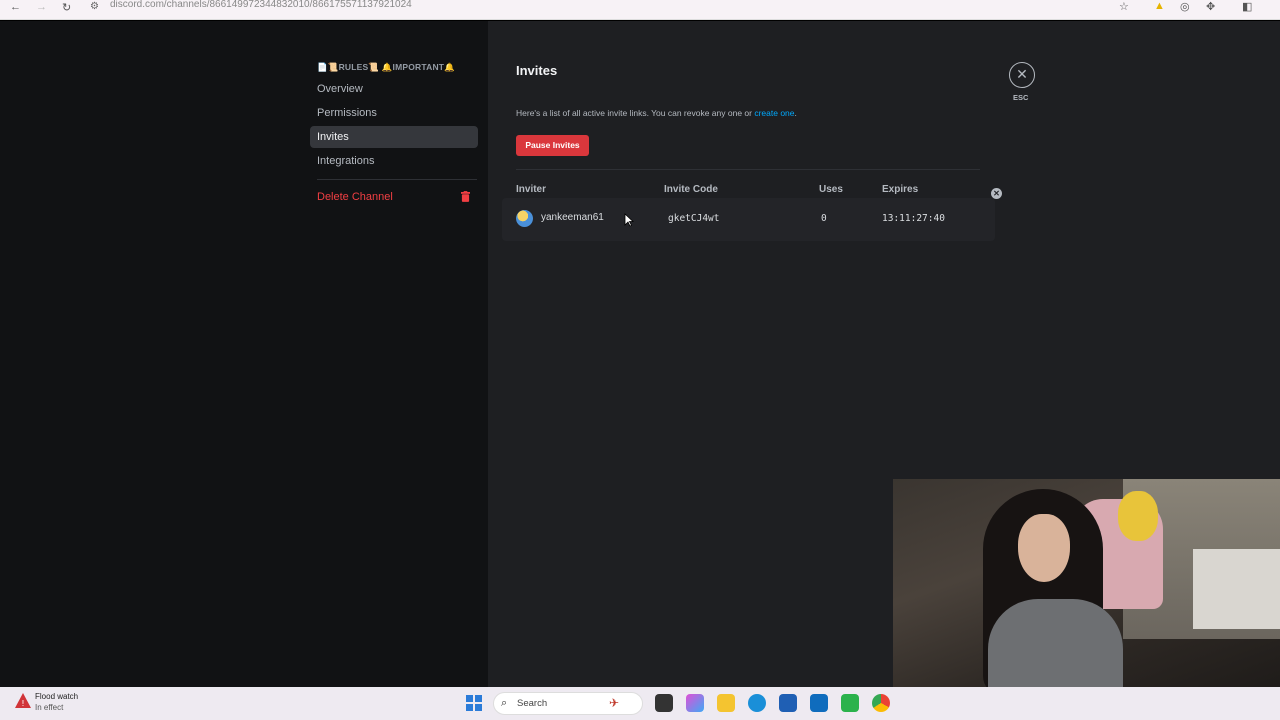 The image size is (1280, 720). Describe the element at coordinates (568, 703) in the screenshot. I see `taskbar-search: ⌕ Search ✈` at that location.